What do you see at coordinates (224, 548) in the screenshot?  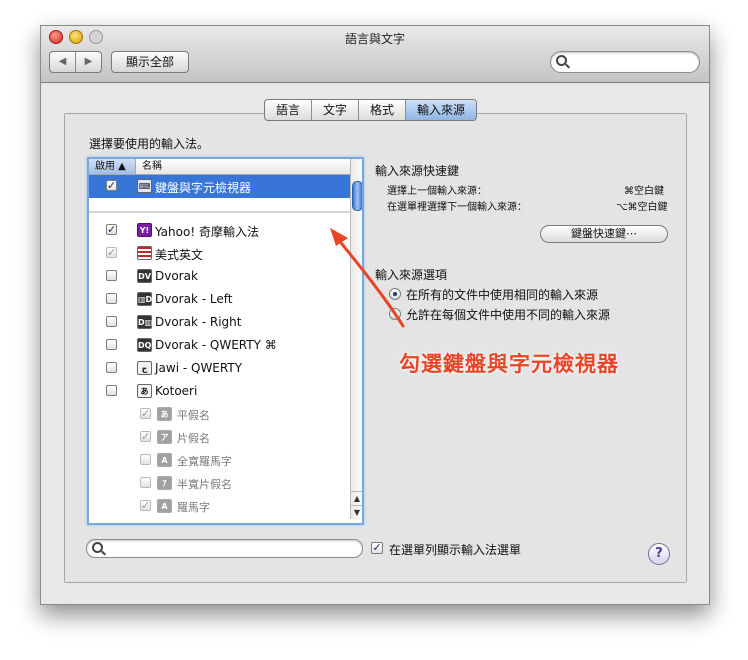 I see `list-search-field` at bounding box center [224, 548].